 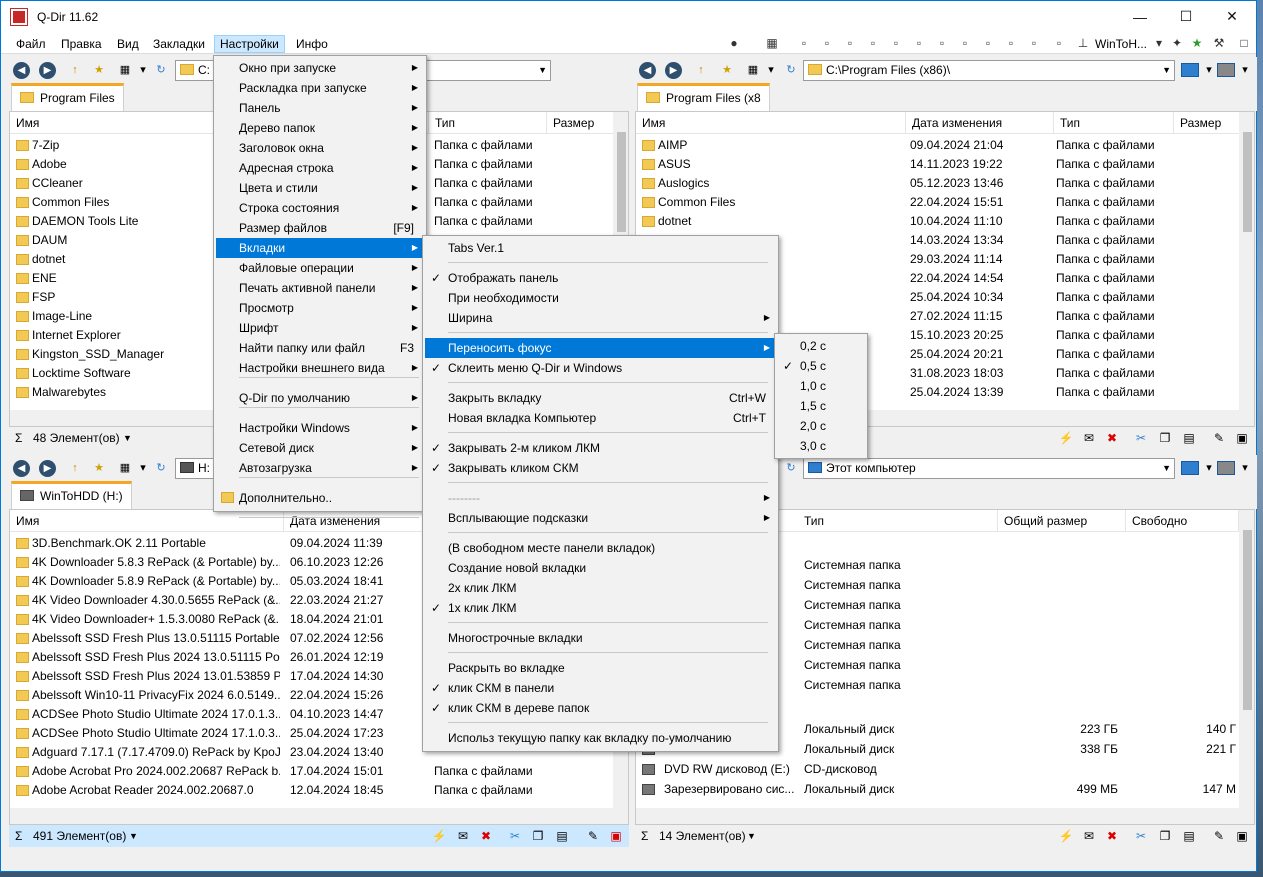 I want to click on menu-file: Файл, so click(x=31, y=44).